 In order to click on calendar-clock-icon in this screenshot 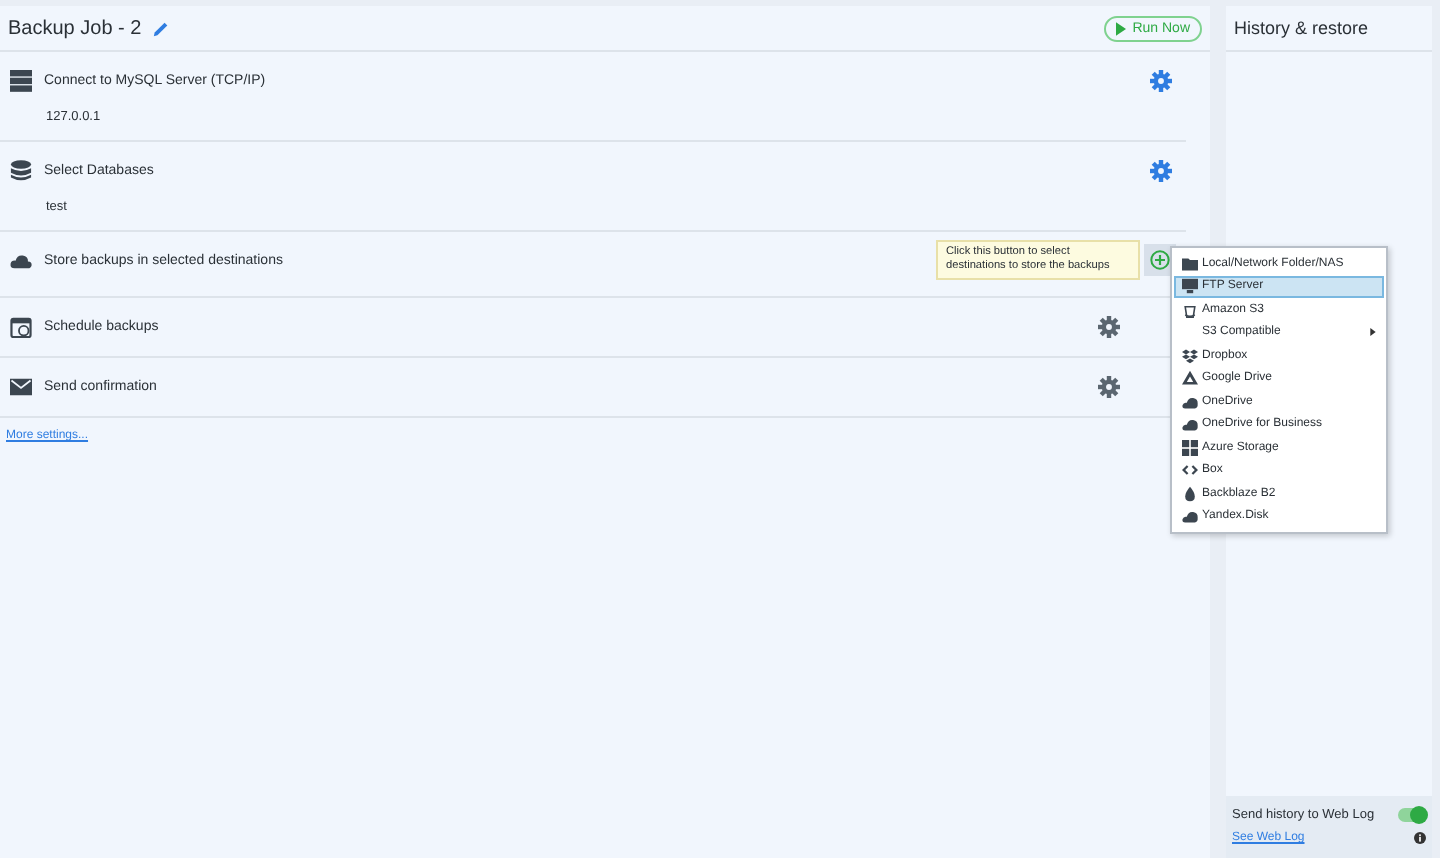, I will do `click(21, 326)`.